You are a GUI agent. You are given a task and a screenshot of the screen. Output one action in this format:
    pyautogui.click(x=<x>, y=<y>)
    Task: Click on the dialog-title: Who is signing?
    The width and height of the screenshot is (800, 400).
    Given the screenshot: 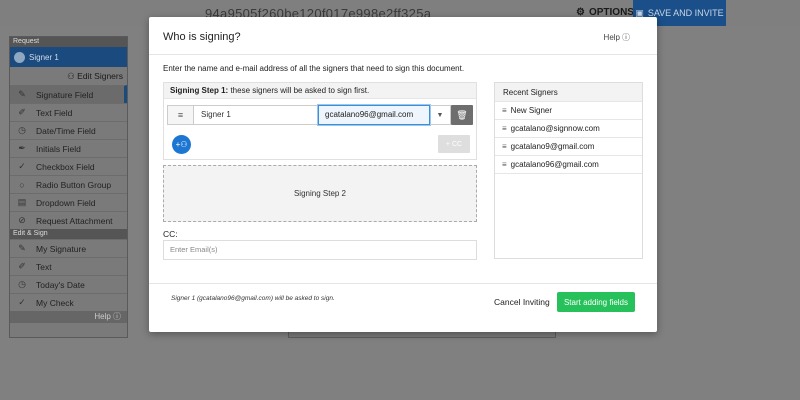 What is the action you would take?
    pyautogui.click(x=202, y=37)
    